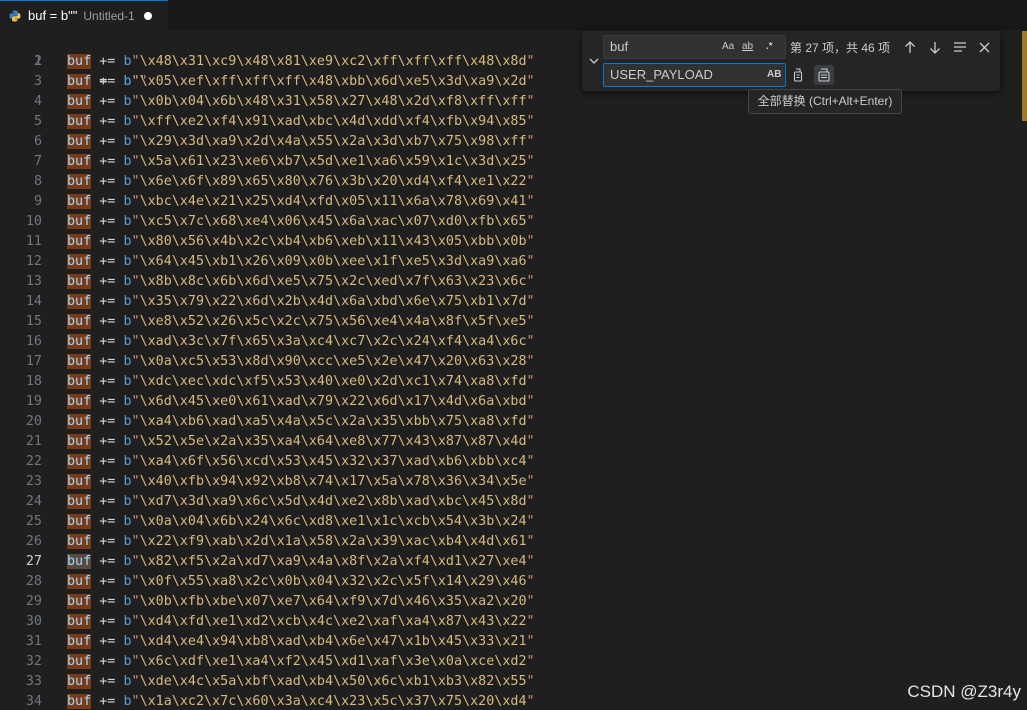 This screenshot has height=710, width=1027. What do you see at coordinates (33, 241) in the screenshot?
I see `line-number: 11` at bounding box center [33, 241].